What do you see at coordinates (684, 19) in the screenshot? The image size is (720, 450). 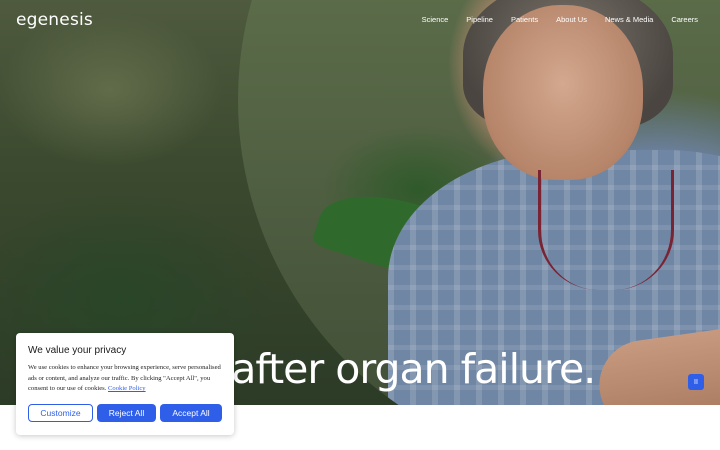 I see `nav-careers: Careers` at bounding box center [684, 19].